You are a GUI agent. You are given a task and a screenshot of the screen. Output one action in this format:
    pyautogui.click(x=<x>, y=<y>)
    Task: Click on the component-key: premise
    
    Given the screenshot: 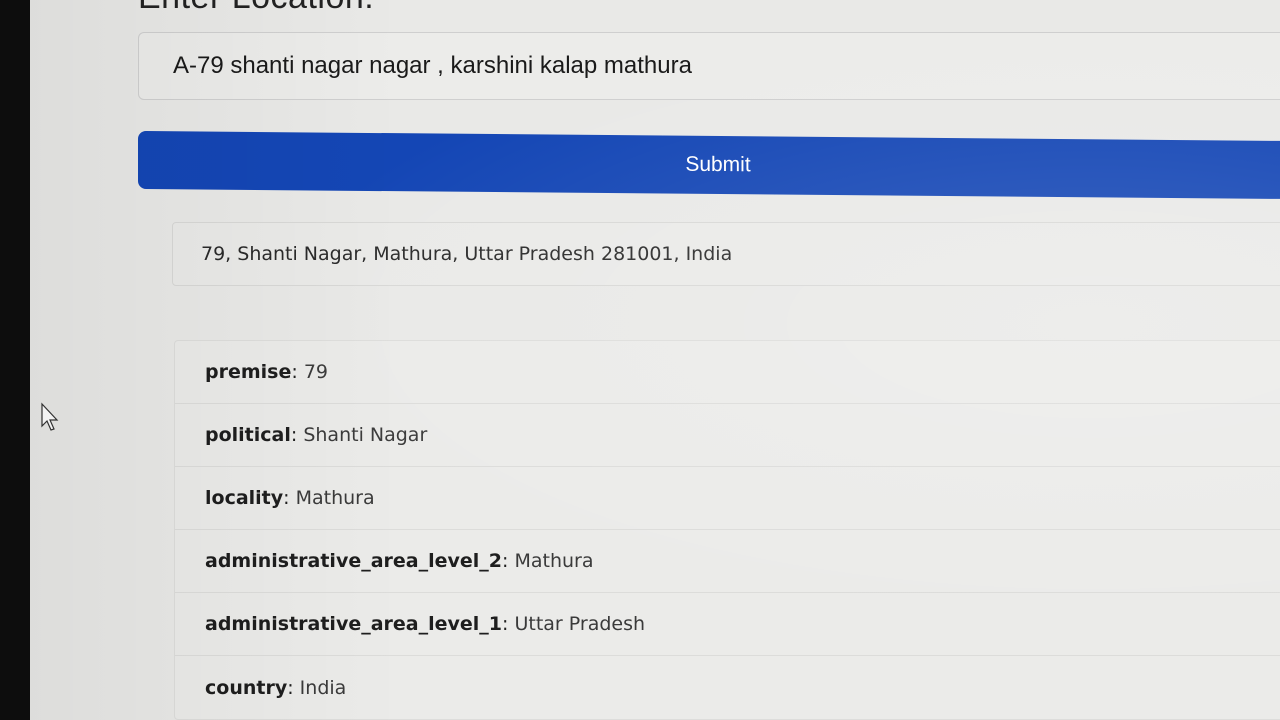 What is the action you would take?
    pyautogui.click(x=248, y=372)
    